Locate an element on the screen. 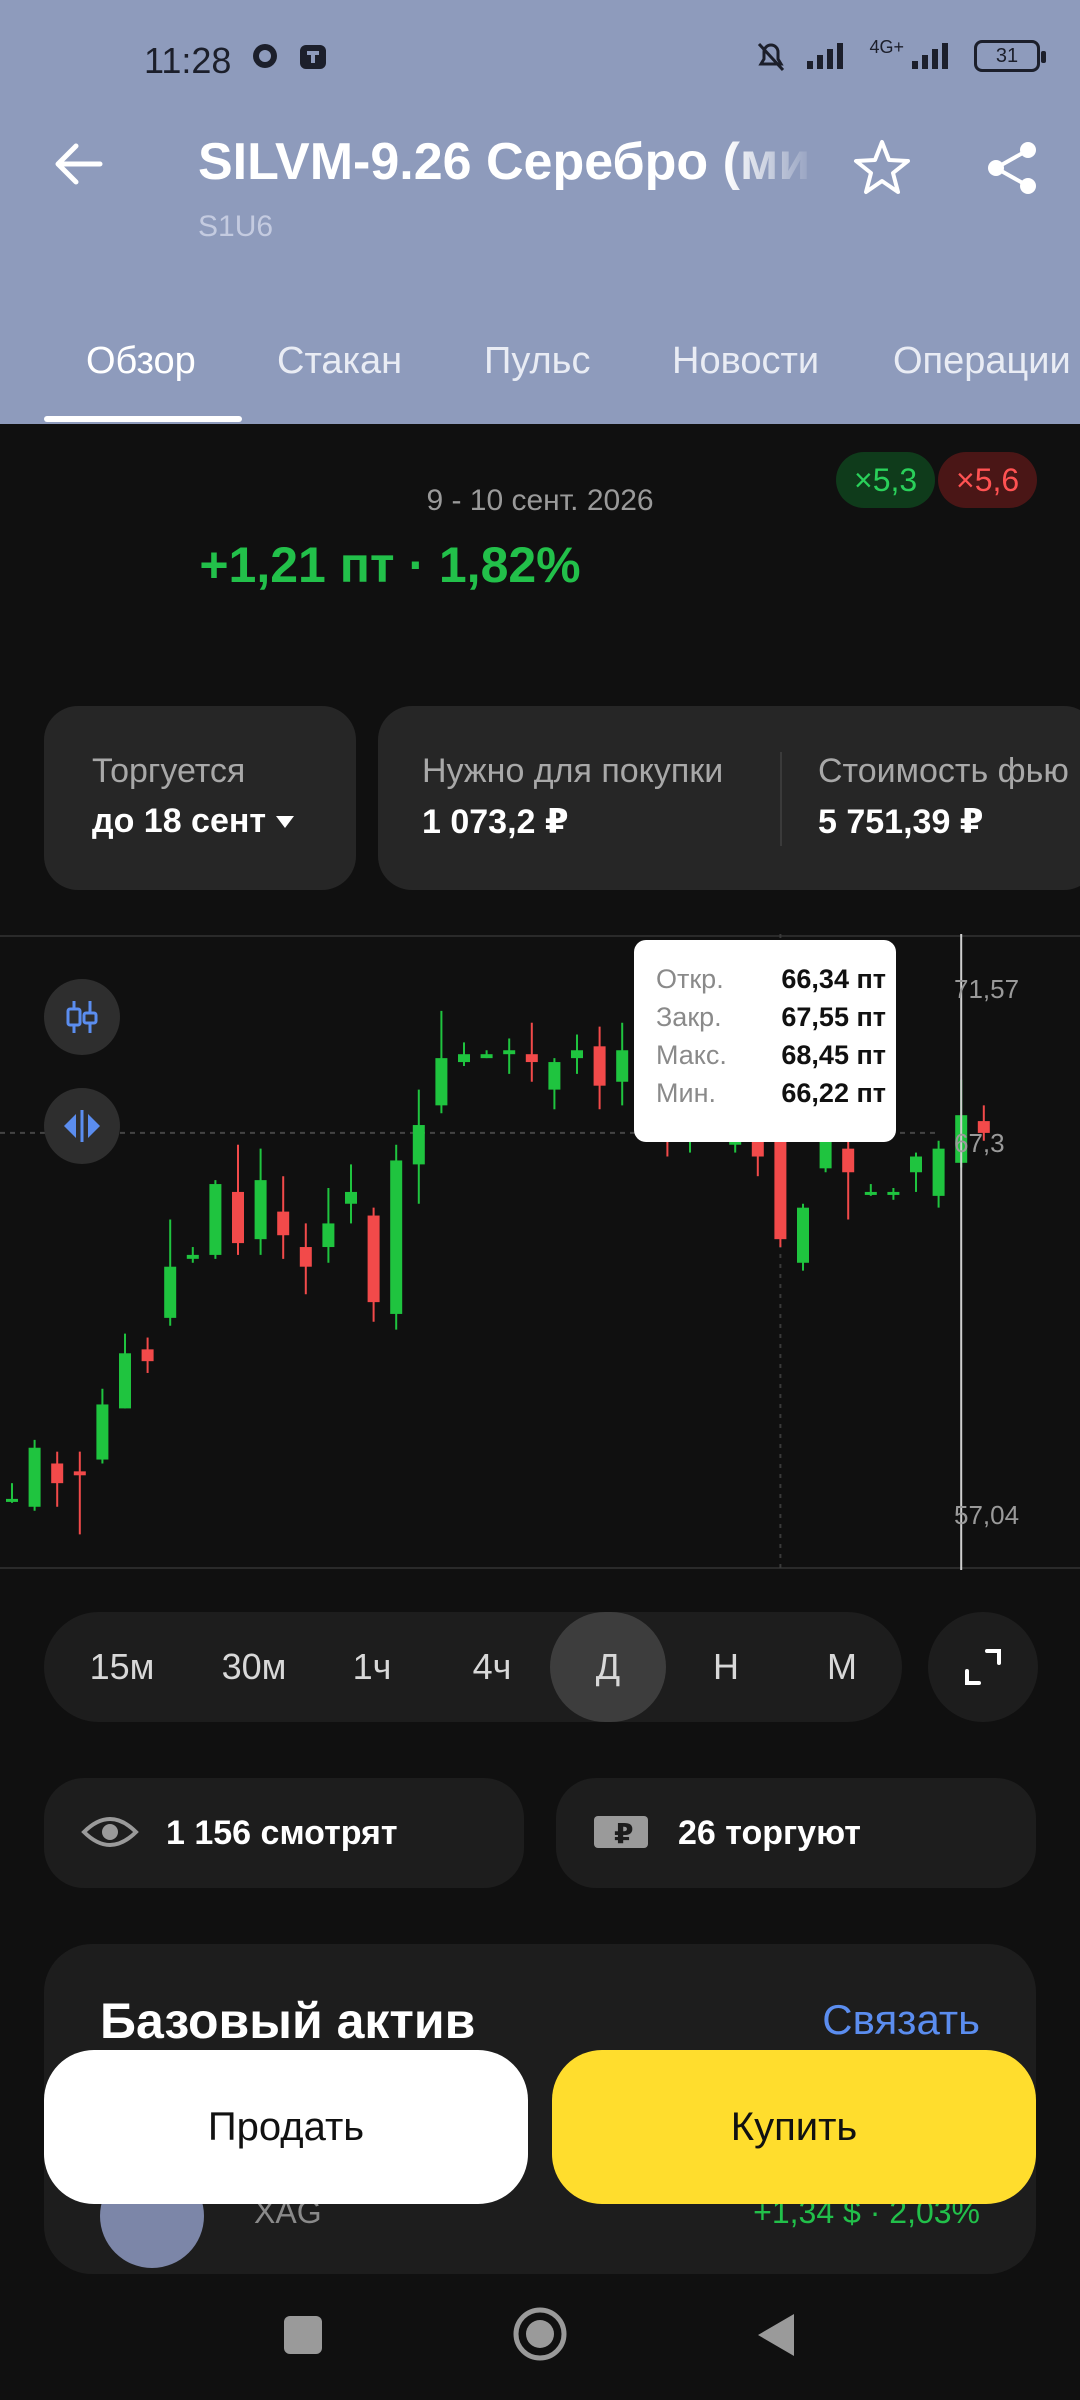 This screenshot has height=2400, width=1080. timeframe-month: М is located at coordinates (842, 1667).